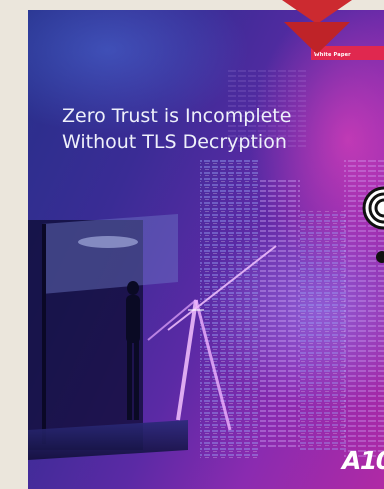 Image resolution: width=384 pixels, height=489 pixels. What do you see at coordinates (333, 131) in the screenshot?
I see `overlay-layer` at bounding box center [333, 131].